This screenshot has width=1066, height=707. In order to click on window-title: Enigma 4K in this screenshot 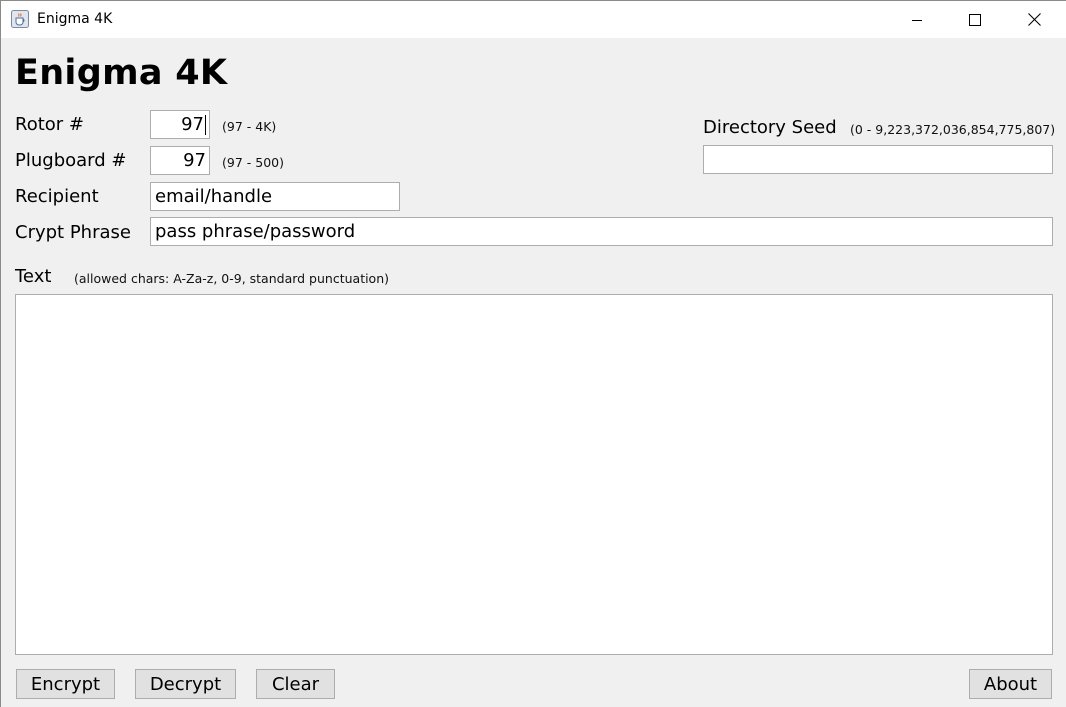, I will do `click(75, 19)`.